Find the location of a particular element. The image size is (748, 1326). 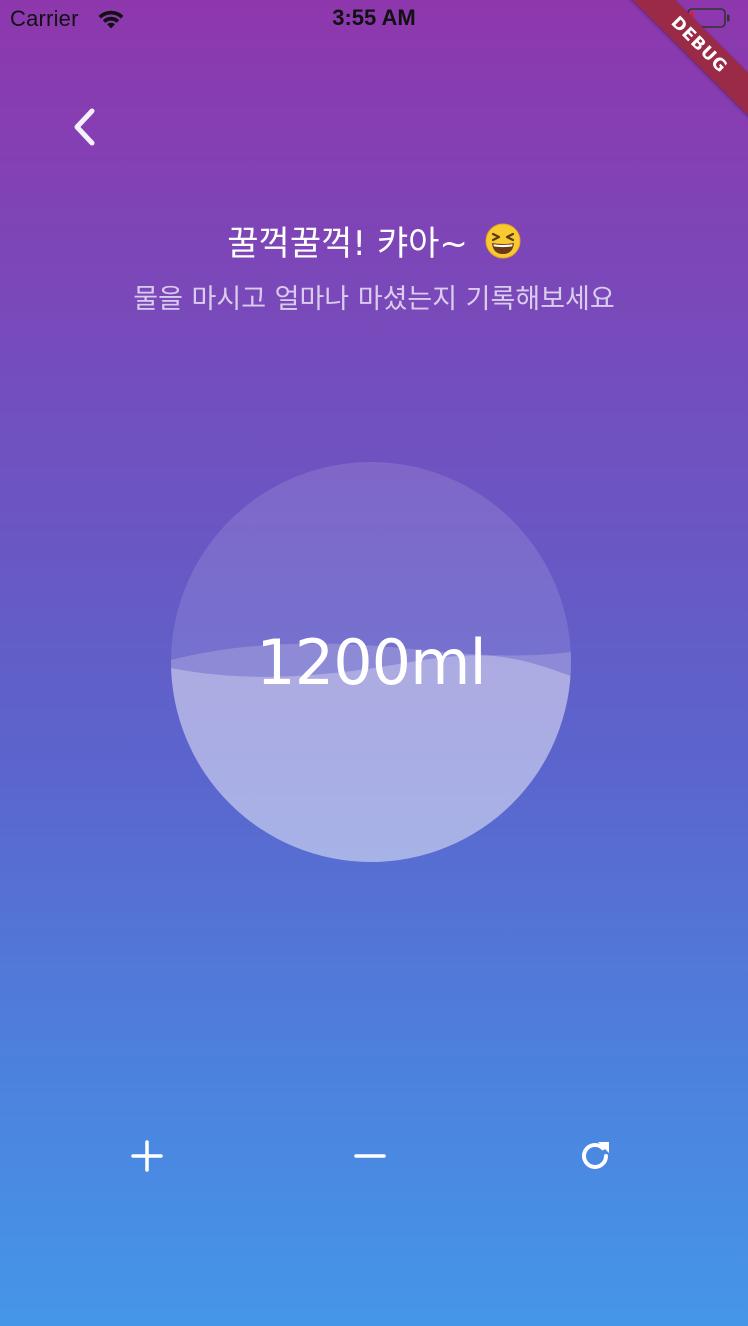

plus-icon is located at coordinates (147, 1156).